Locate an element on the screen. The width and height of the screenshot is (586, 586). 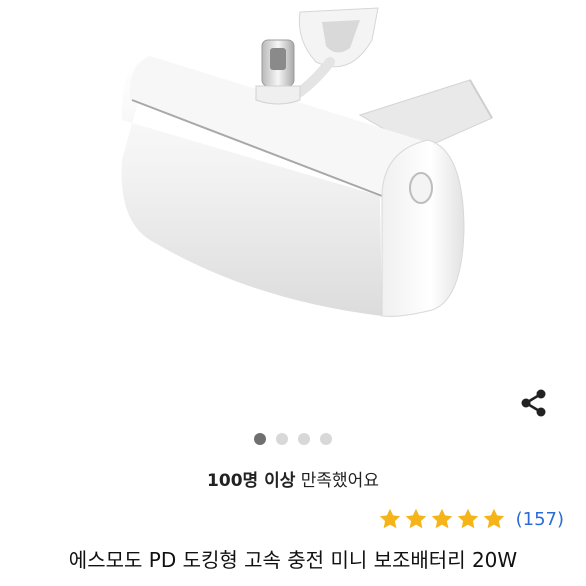
share-button is located at coordinates (534, 403).